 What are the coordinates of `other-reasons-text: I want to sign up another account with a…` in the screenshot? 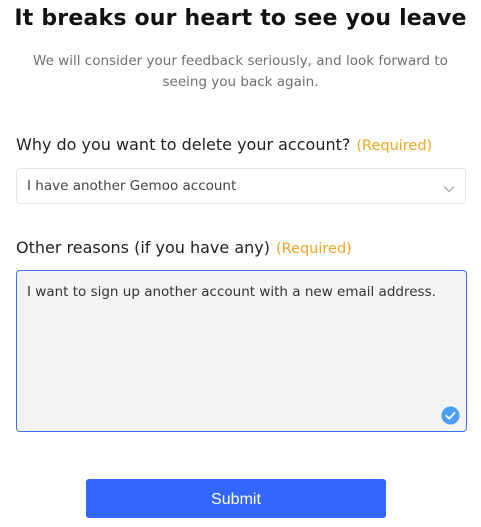 It's located at (231, 292).